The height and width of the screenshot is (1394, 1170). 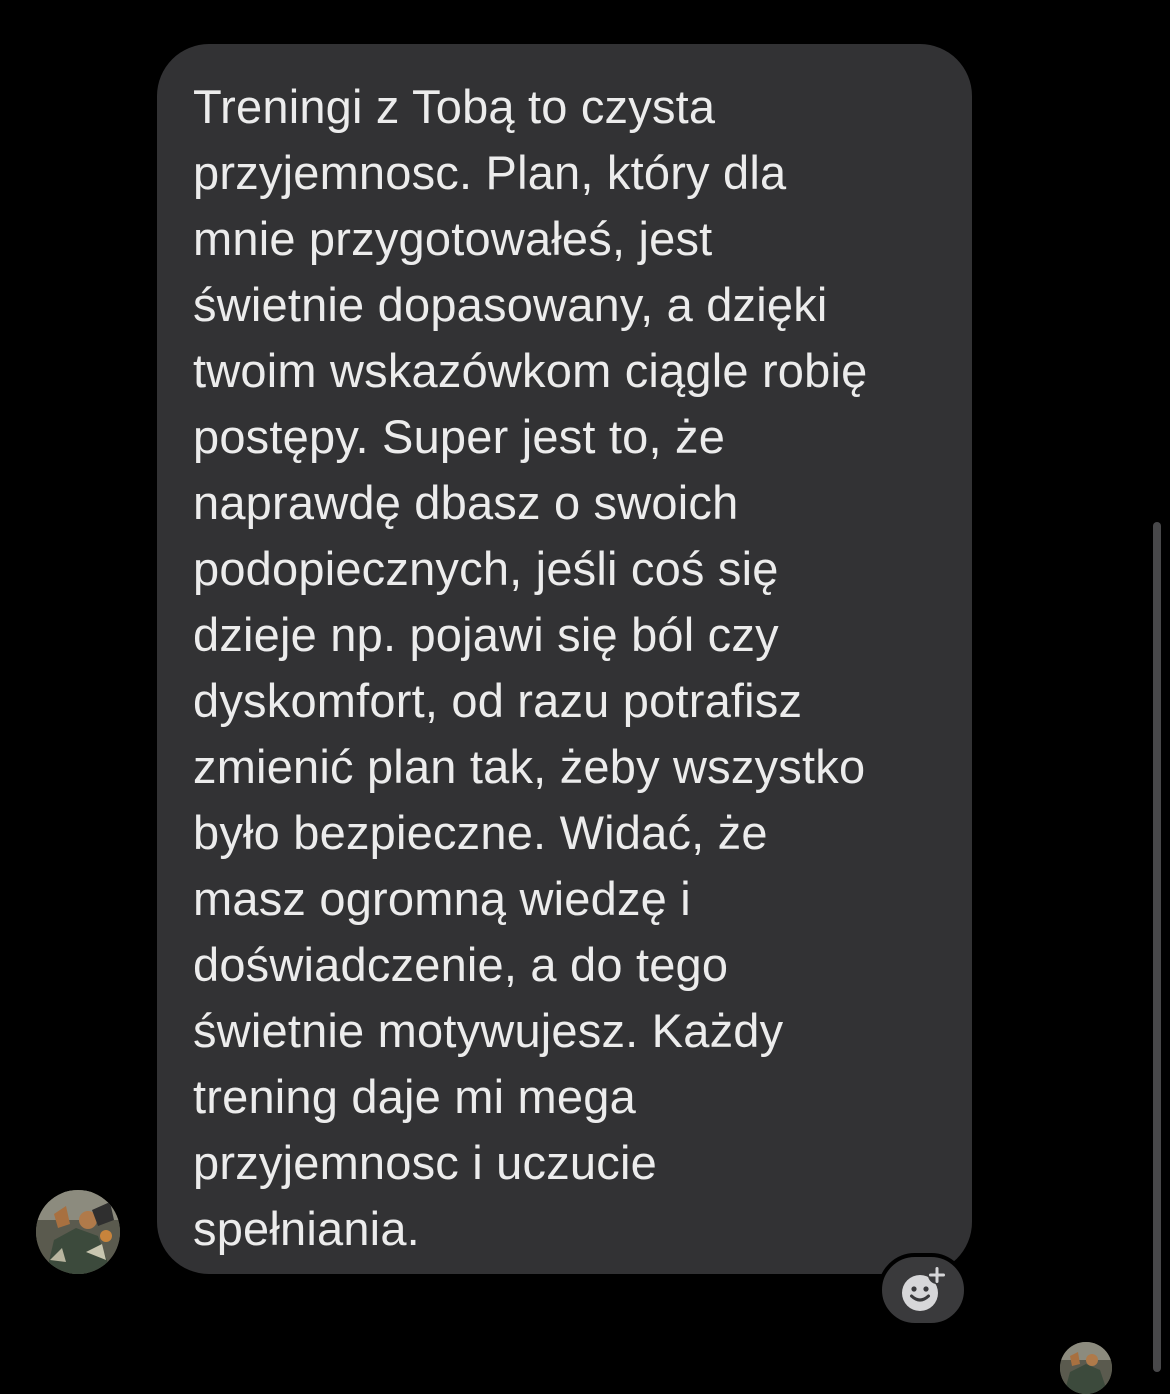 I want to click on sender-avatar, so click(x=78, y=1232).